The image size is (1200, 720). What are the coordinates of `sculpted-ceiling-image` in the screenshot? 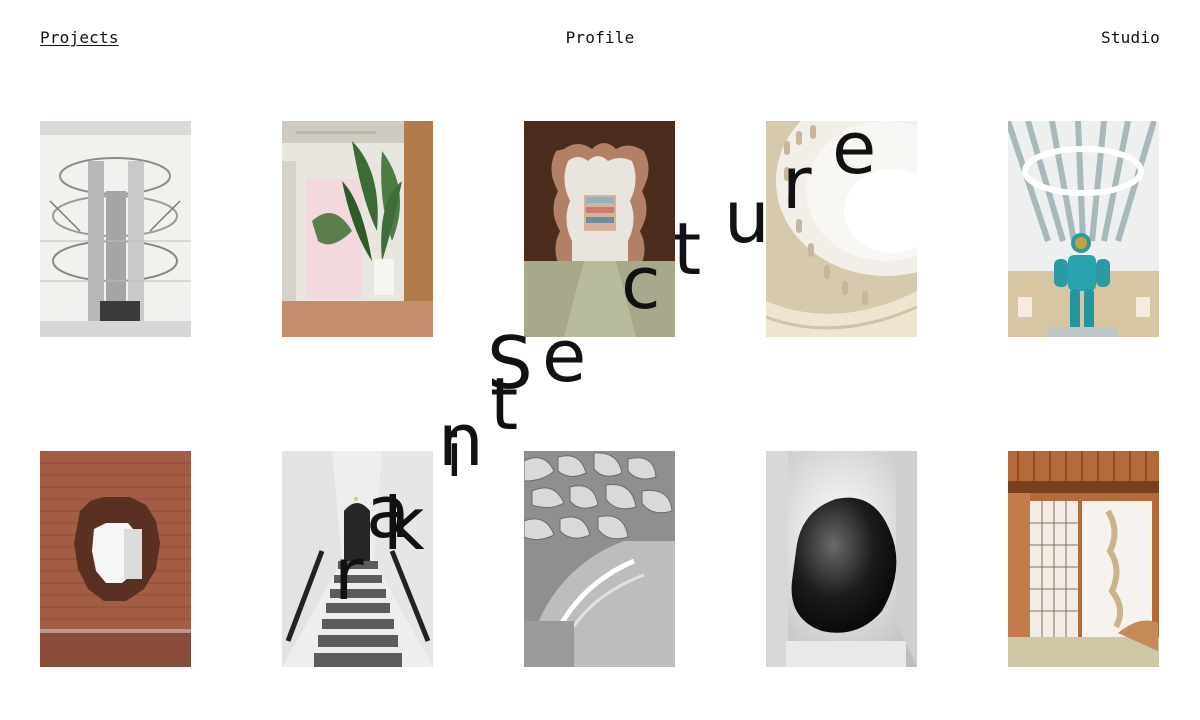 It's located at (599, 559).